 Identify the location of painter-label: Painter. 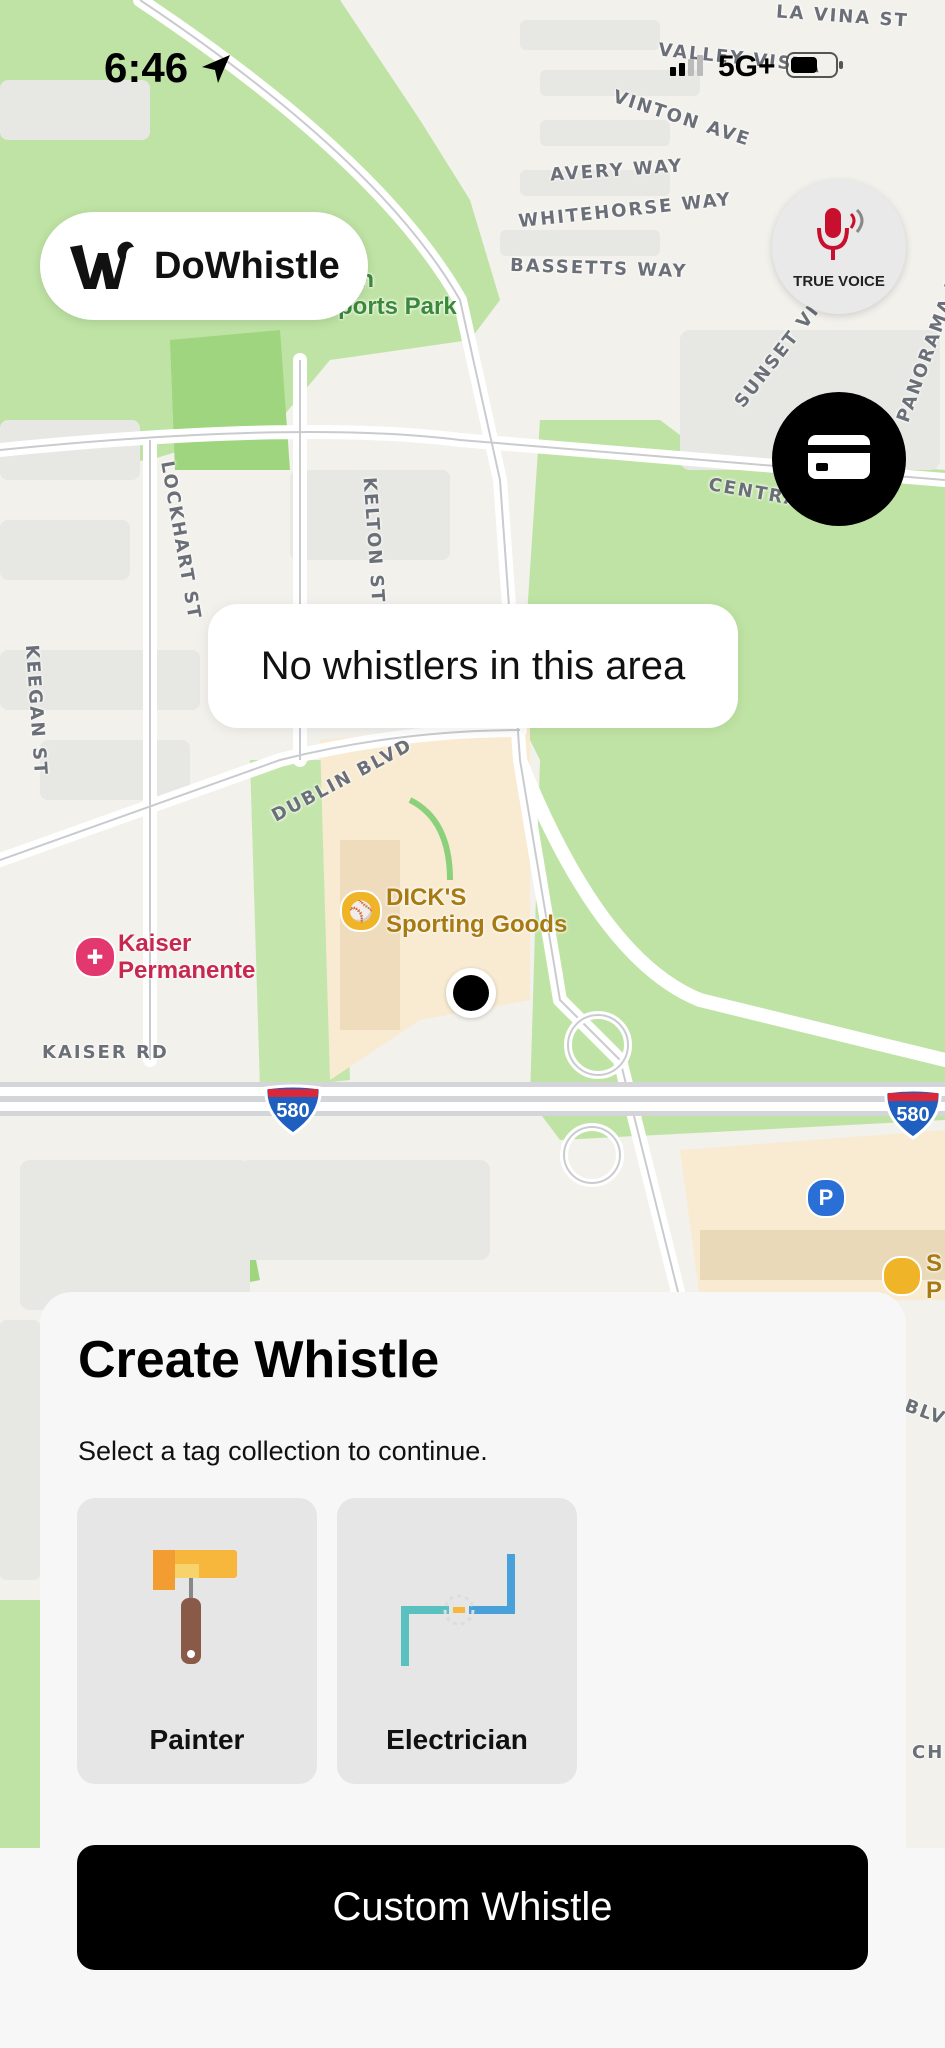
(197, 1739).